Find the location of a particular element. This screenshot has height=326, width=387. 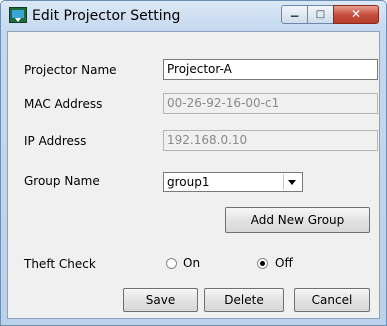

theft-check-on-label: On is located at coordinates (191, 263).